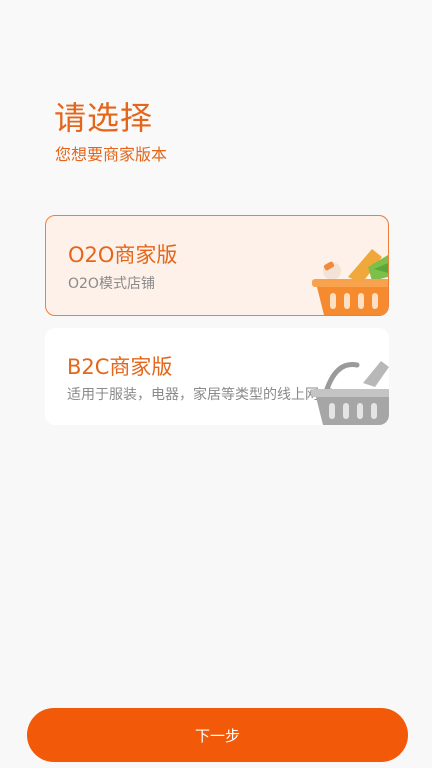 The image size is (432, 768). What do you see at coordinates (217, 265) in the screenshot?
I see `option-card-o2o: O2O商家版 O2O模式店铺` at bounding box center [217, 265].